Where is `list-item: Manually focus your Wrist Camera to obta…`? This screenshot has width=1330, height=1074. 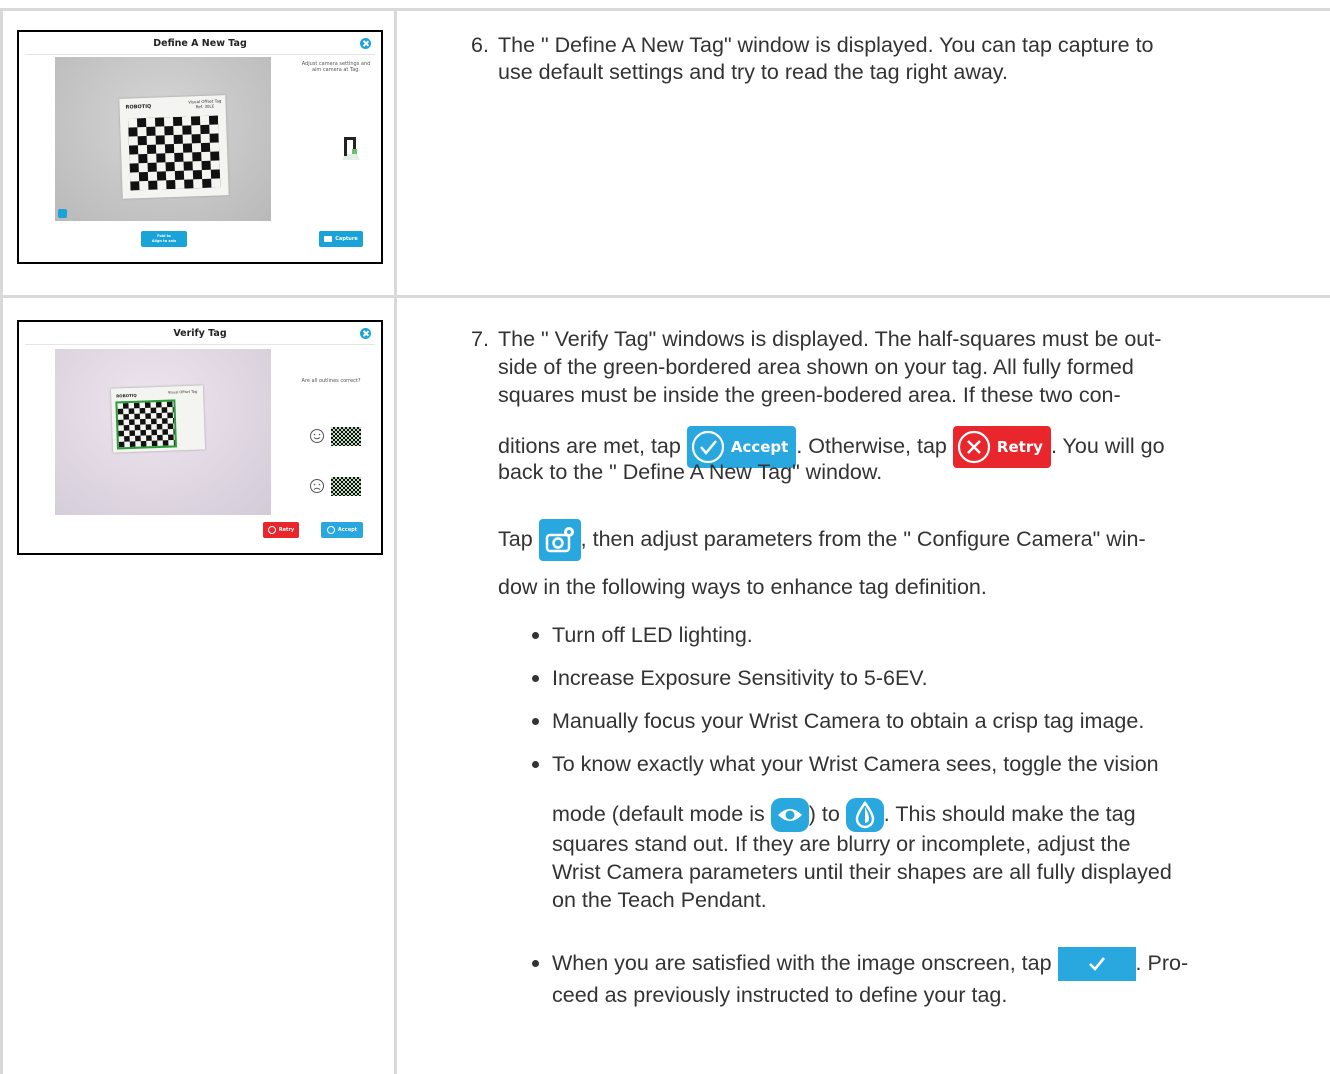
list-item: Manually focus your Wrist Camera to obta… is located at coordinates (838, 721).